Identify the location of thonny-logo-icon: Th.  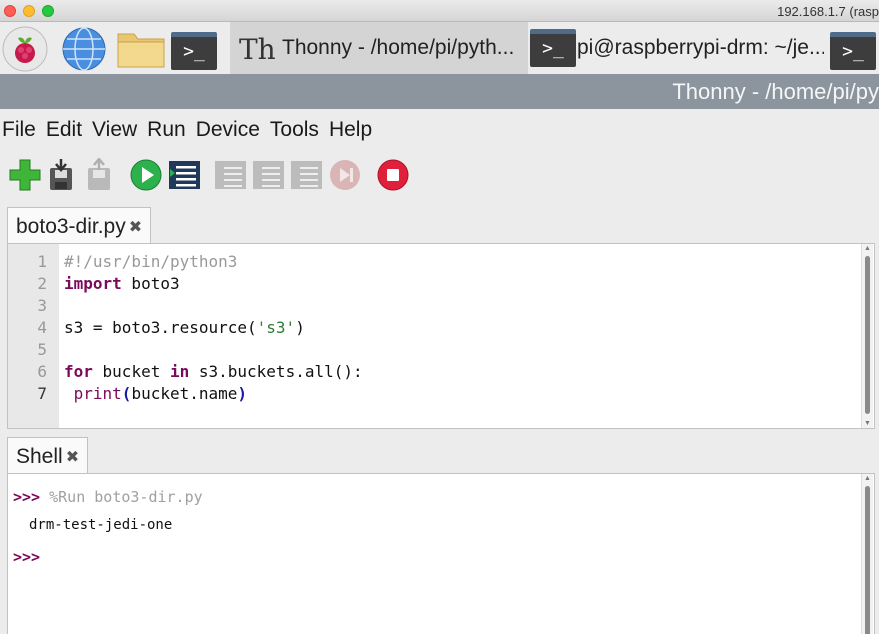
(257, 49).